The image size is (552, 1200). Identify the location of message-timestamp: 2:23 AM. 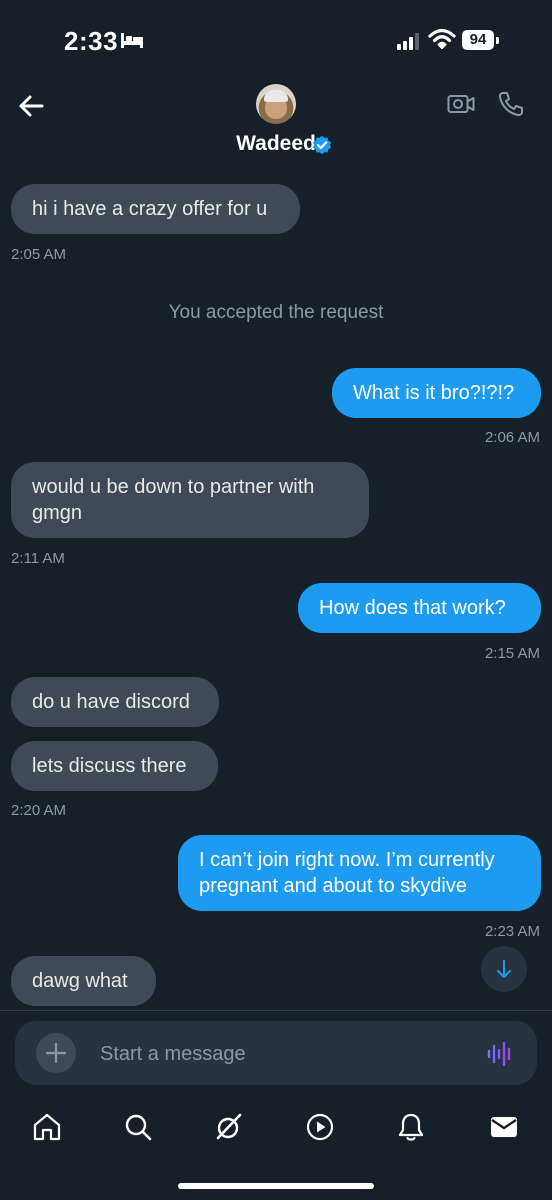
(512, 931).